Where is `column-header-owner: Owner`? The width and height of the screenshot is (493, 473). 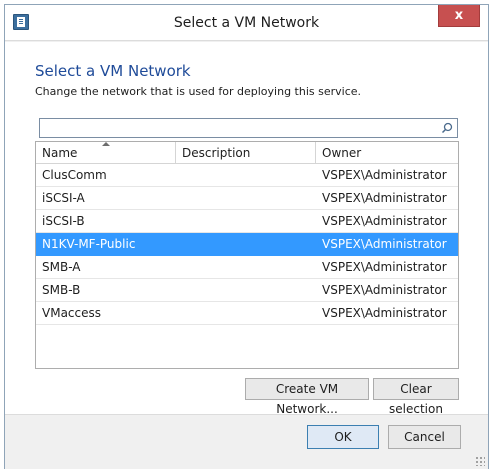 column-header-owner: Owner is located at coordinates (387, 153).